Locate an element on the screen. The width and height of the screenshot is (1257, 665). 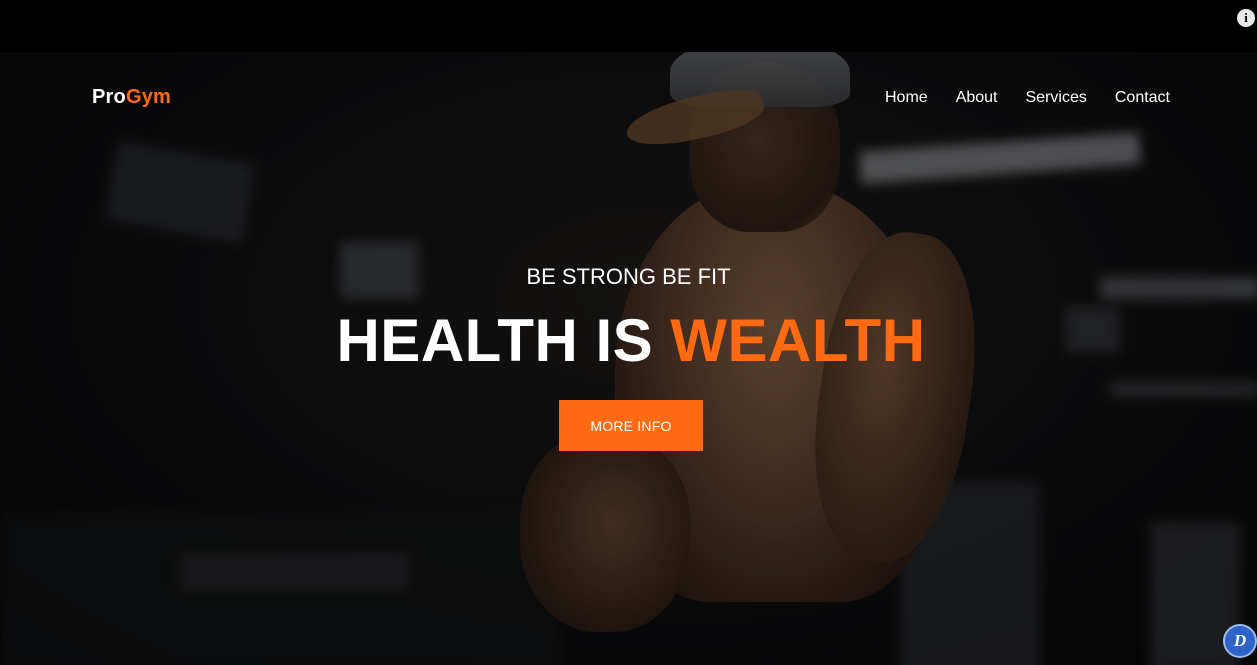
hero-headline-accent: WEALTH is located at coordinates (798, 340).